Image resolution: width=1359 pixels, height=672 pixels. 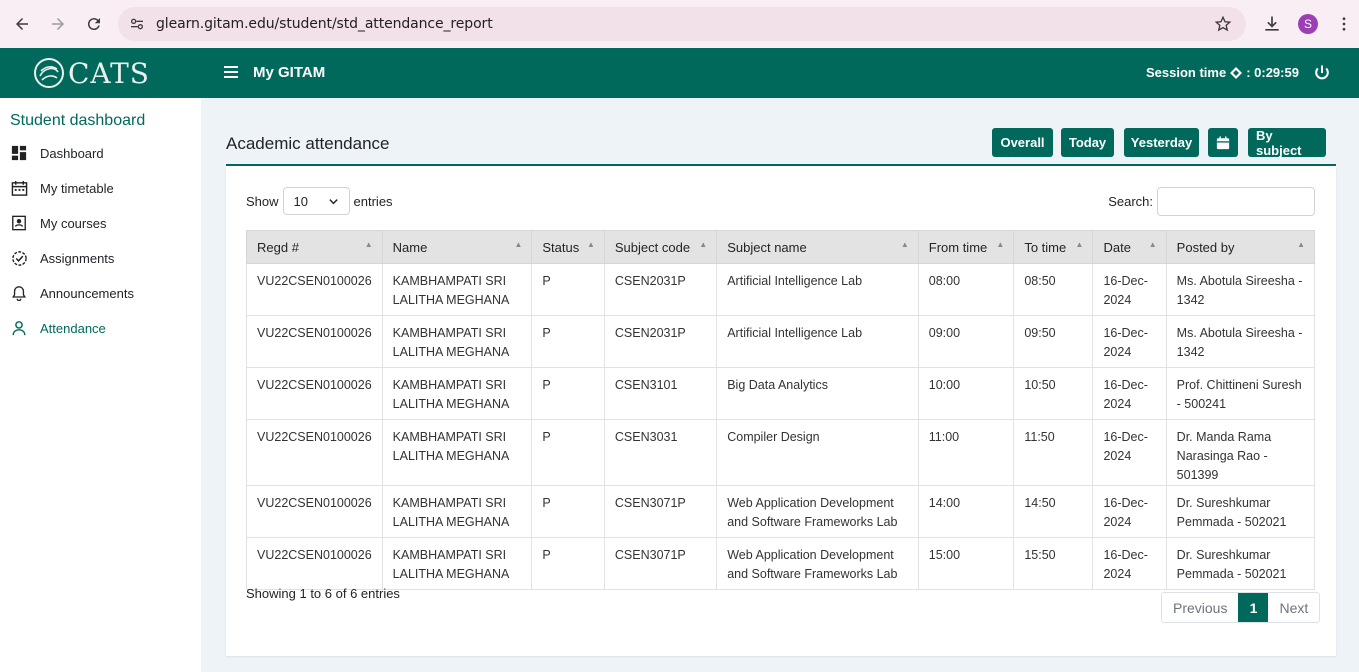 What do you see at coordinates (1293, 607) in the screenshot?
I see `next-page-button: Next` at bounding box center [1293, 607].